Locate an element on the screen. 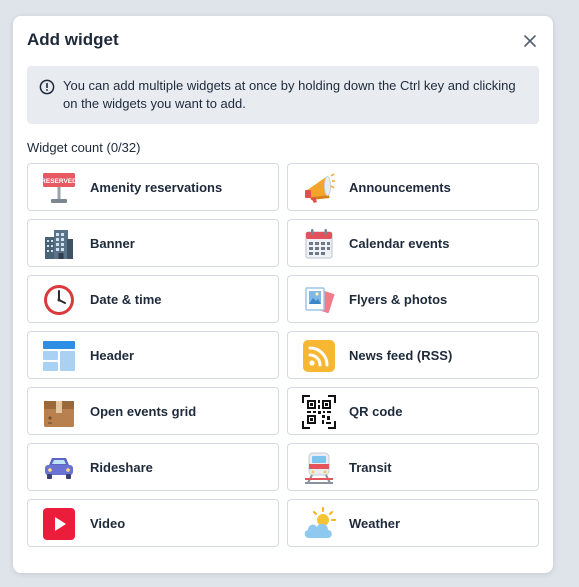 The width and height of the screenshot is (579, 587). widget-label: Transit is located at coordinates (370, 467).